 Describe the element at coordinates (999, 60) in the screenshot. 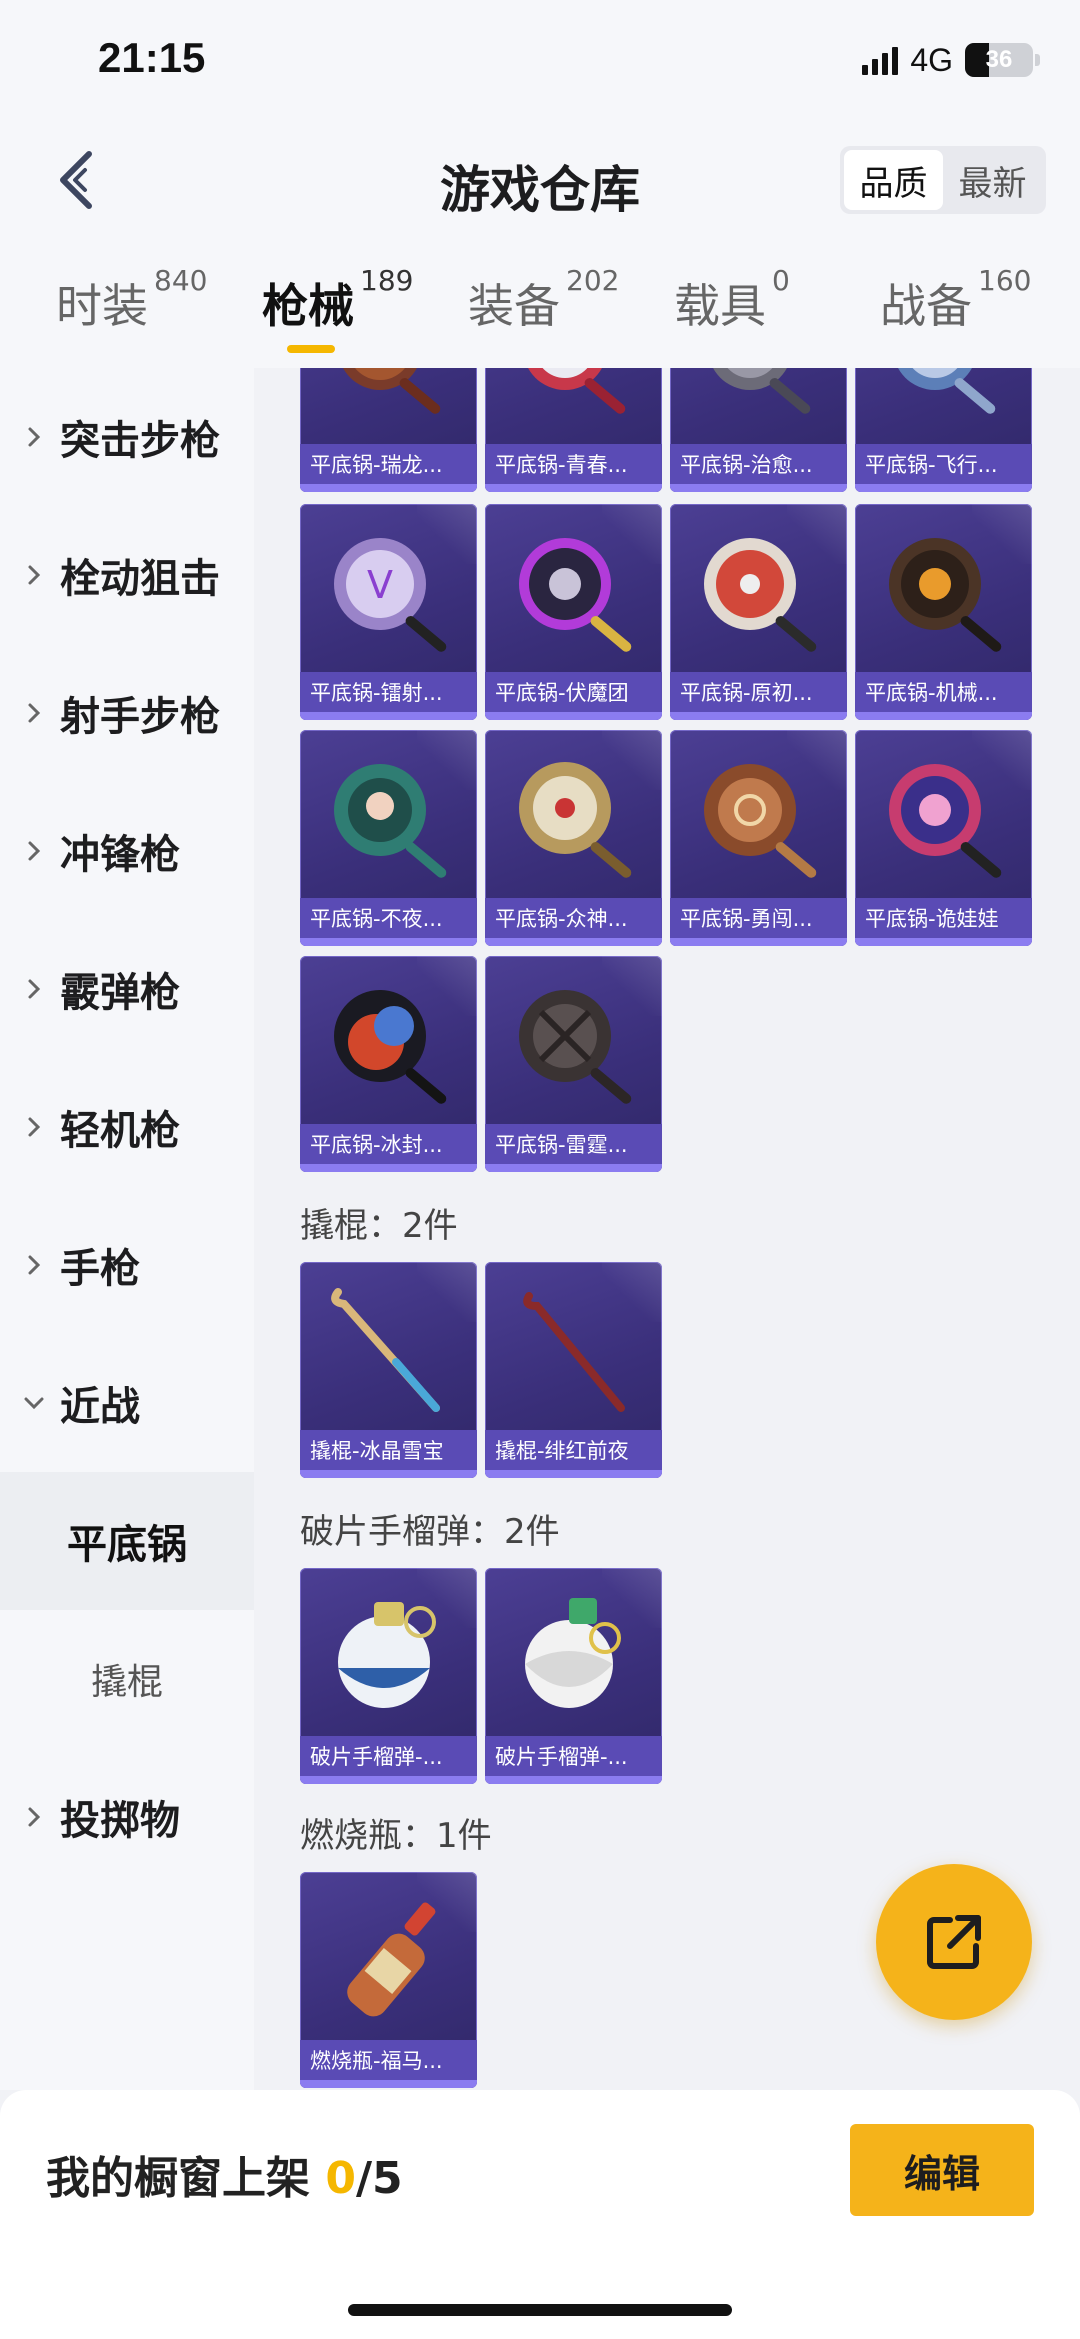

I see `battery-icon: 36` at that location.